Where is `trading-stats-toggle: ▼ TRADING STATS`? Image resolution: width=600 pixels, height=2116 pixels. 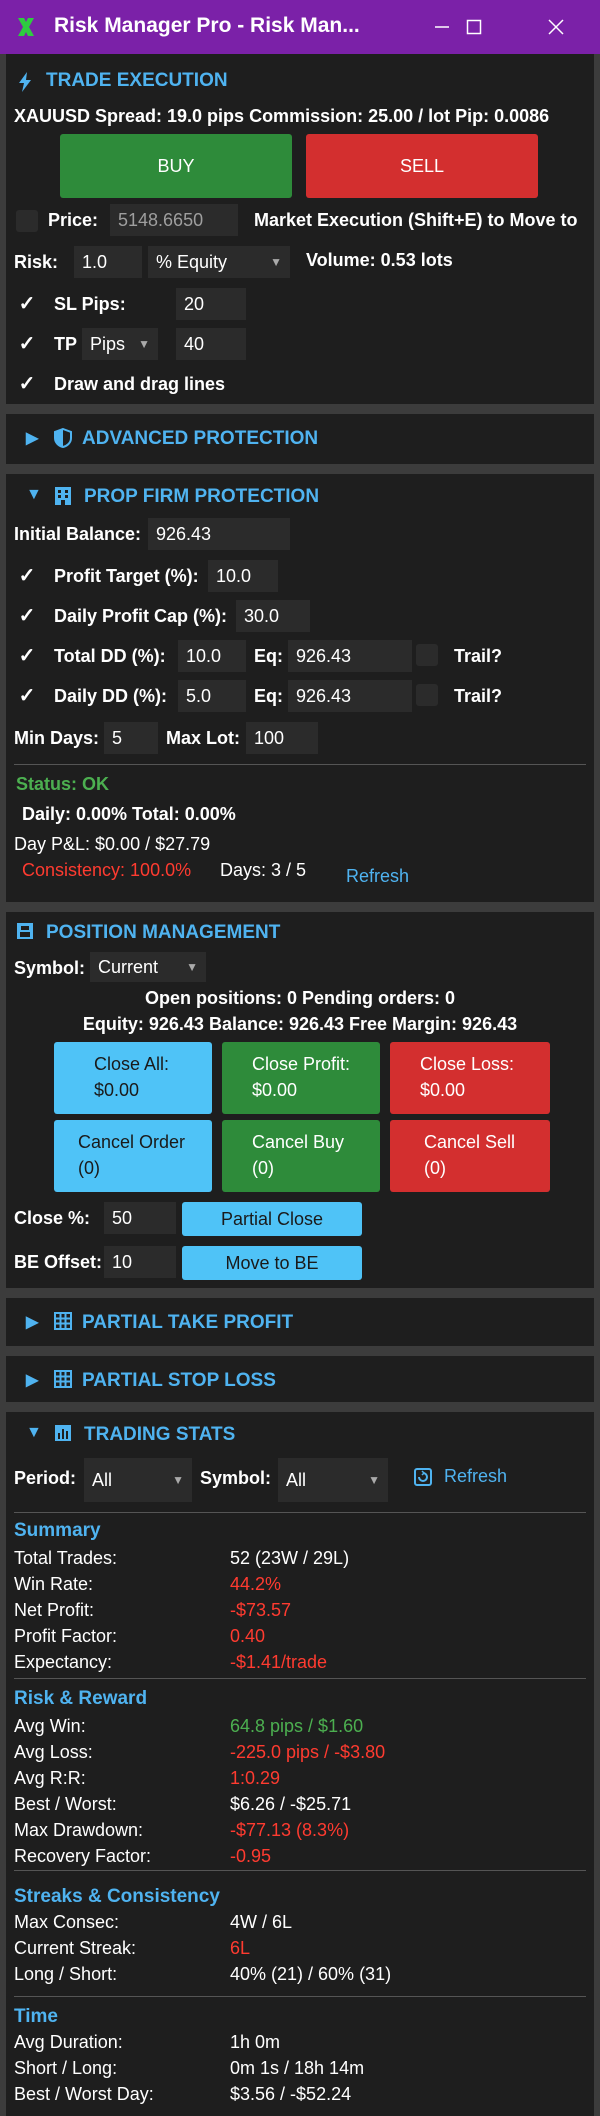 trading-stats-toggle: ▼ TRADING STATS is located at coordinates (300, 1435).